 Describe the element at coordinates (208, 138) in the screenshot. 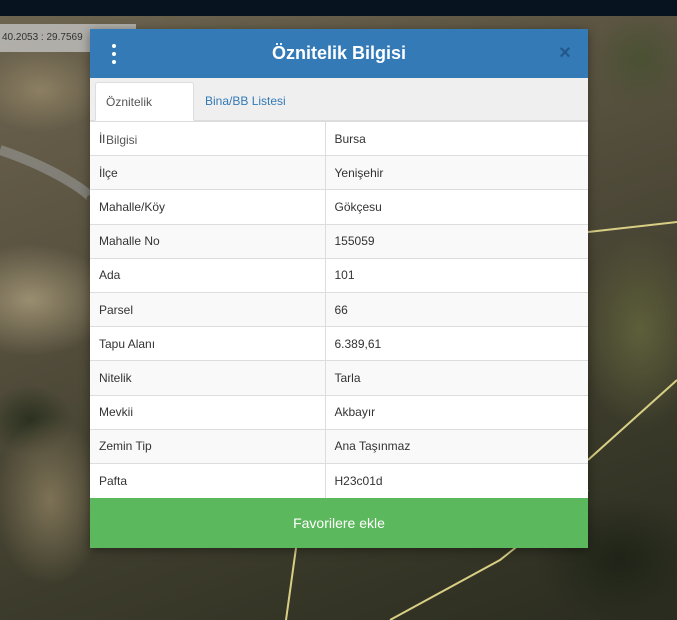

I see `attribute-key: İl` at that location.